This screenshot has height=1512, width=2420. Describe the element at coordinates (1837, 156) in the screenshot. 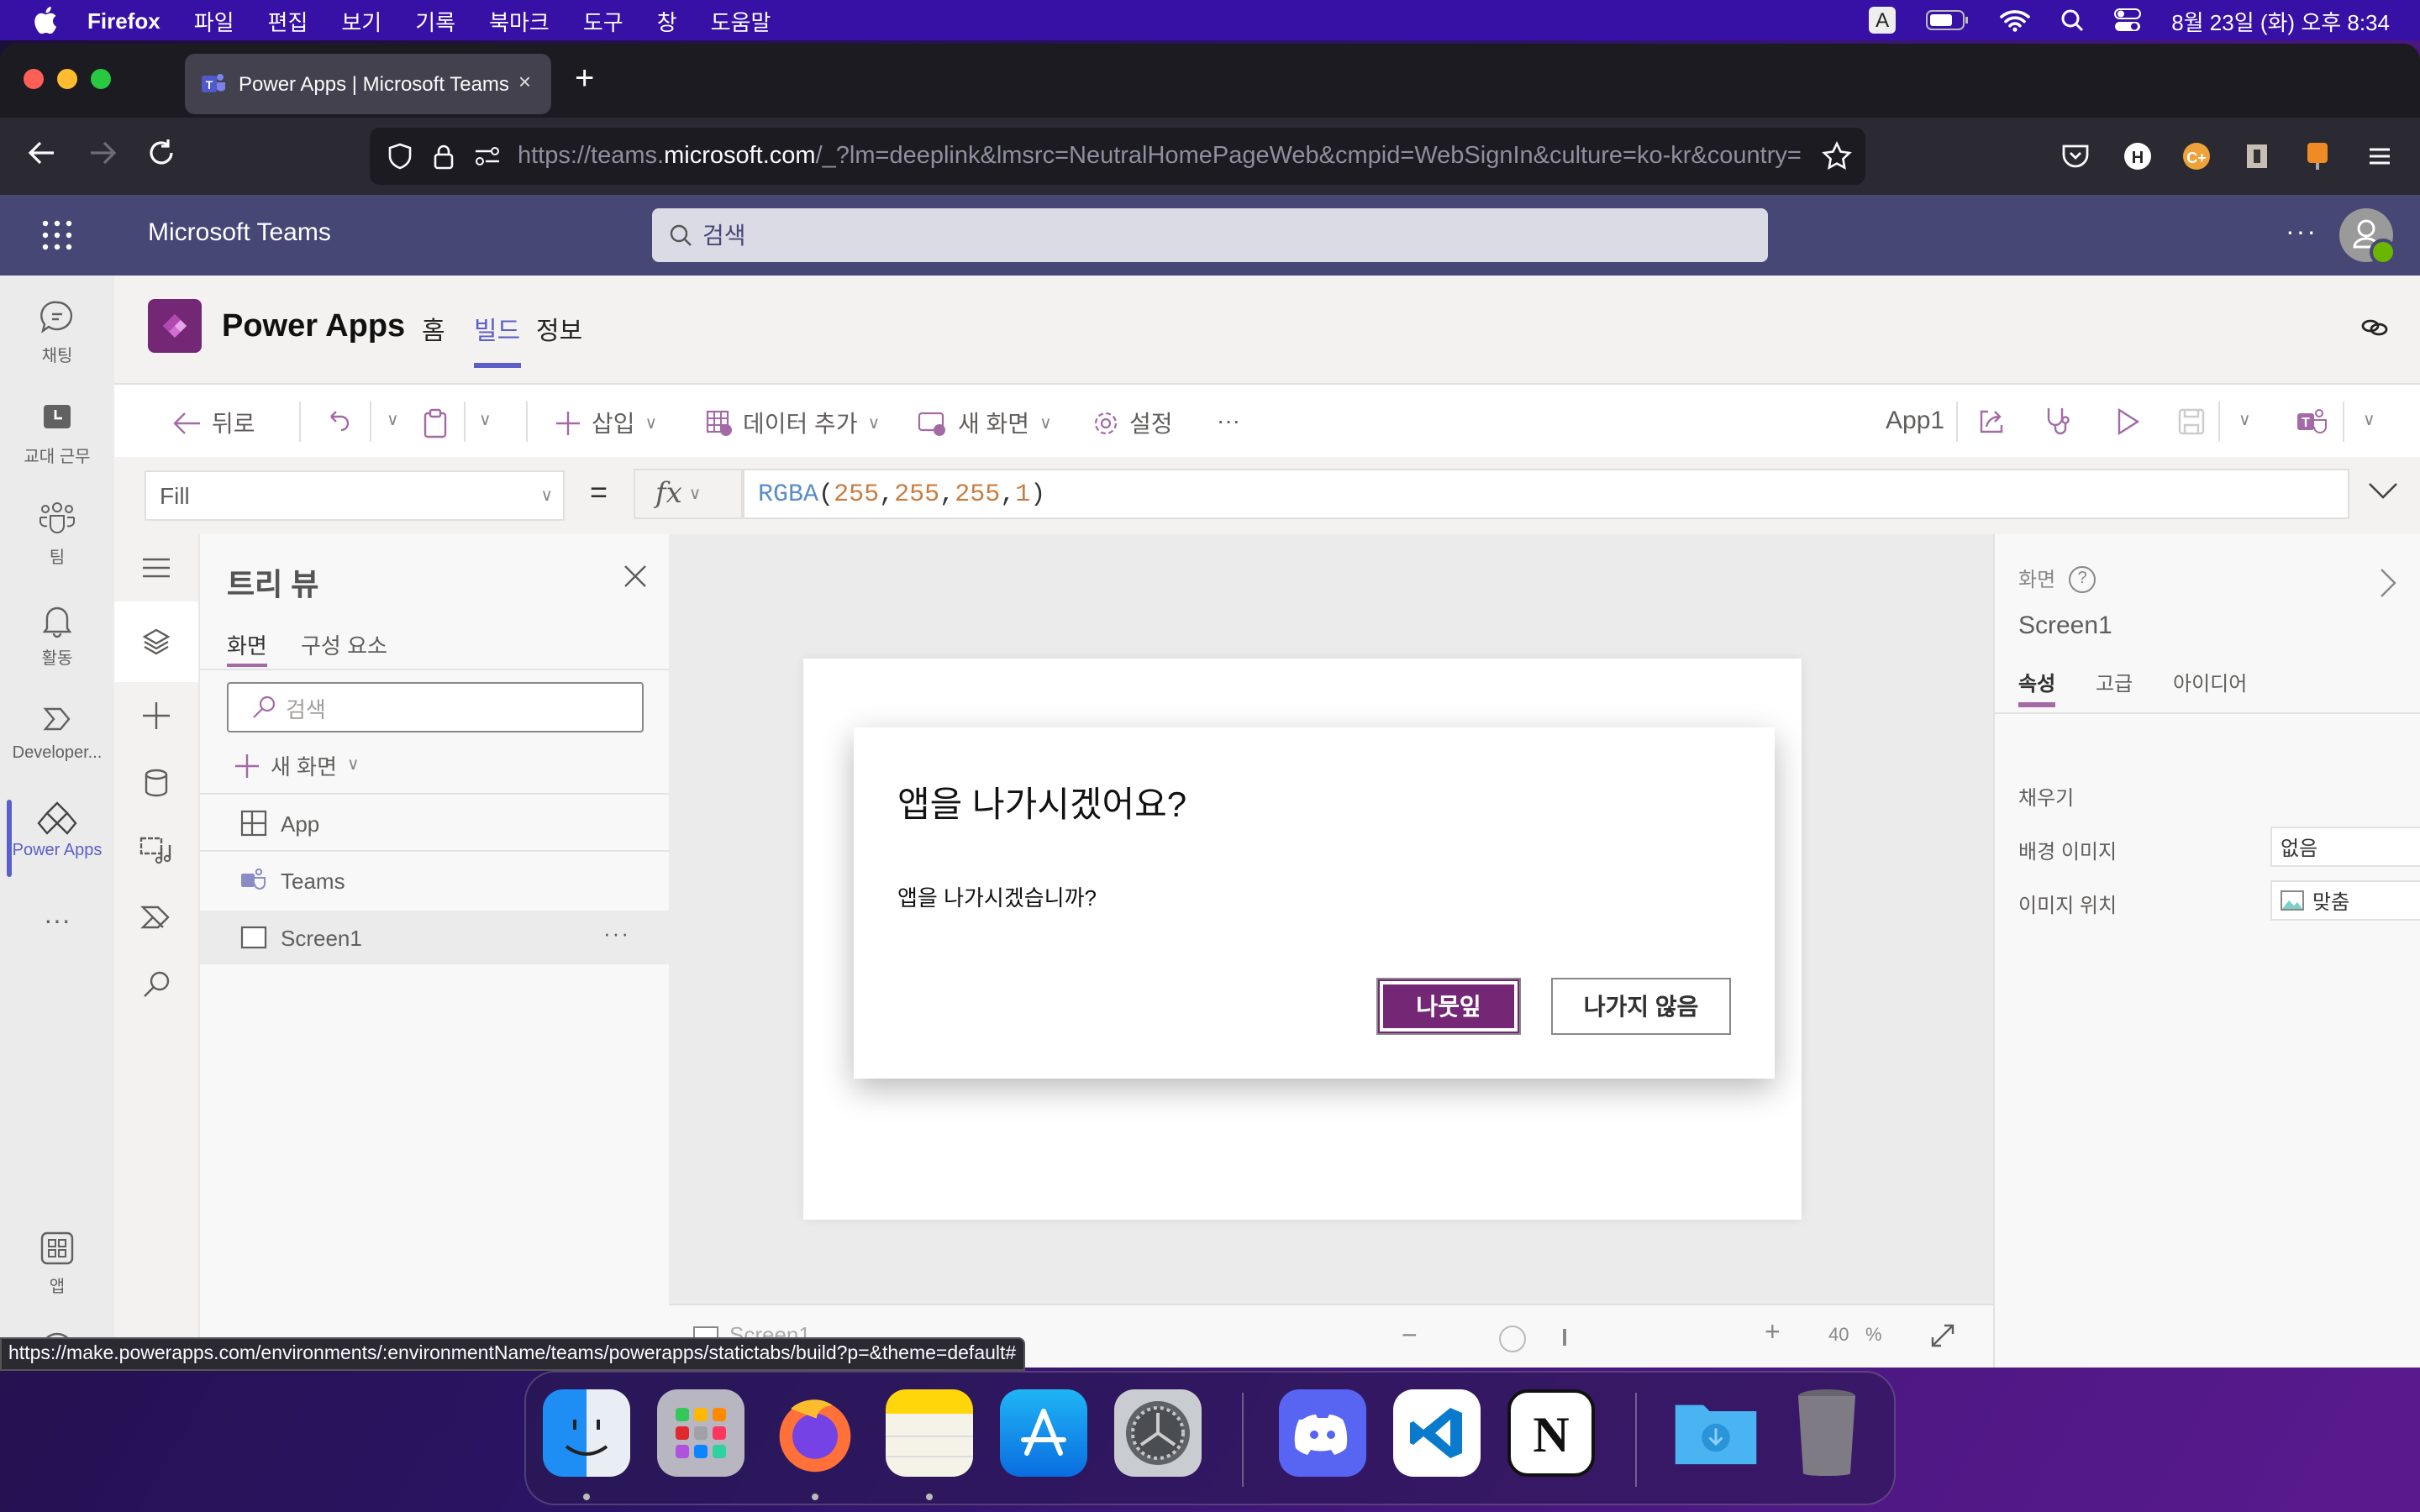

I see `bookmark-star-icon` at that location.